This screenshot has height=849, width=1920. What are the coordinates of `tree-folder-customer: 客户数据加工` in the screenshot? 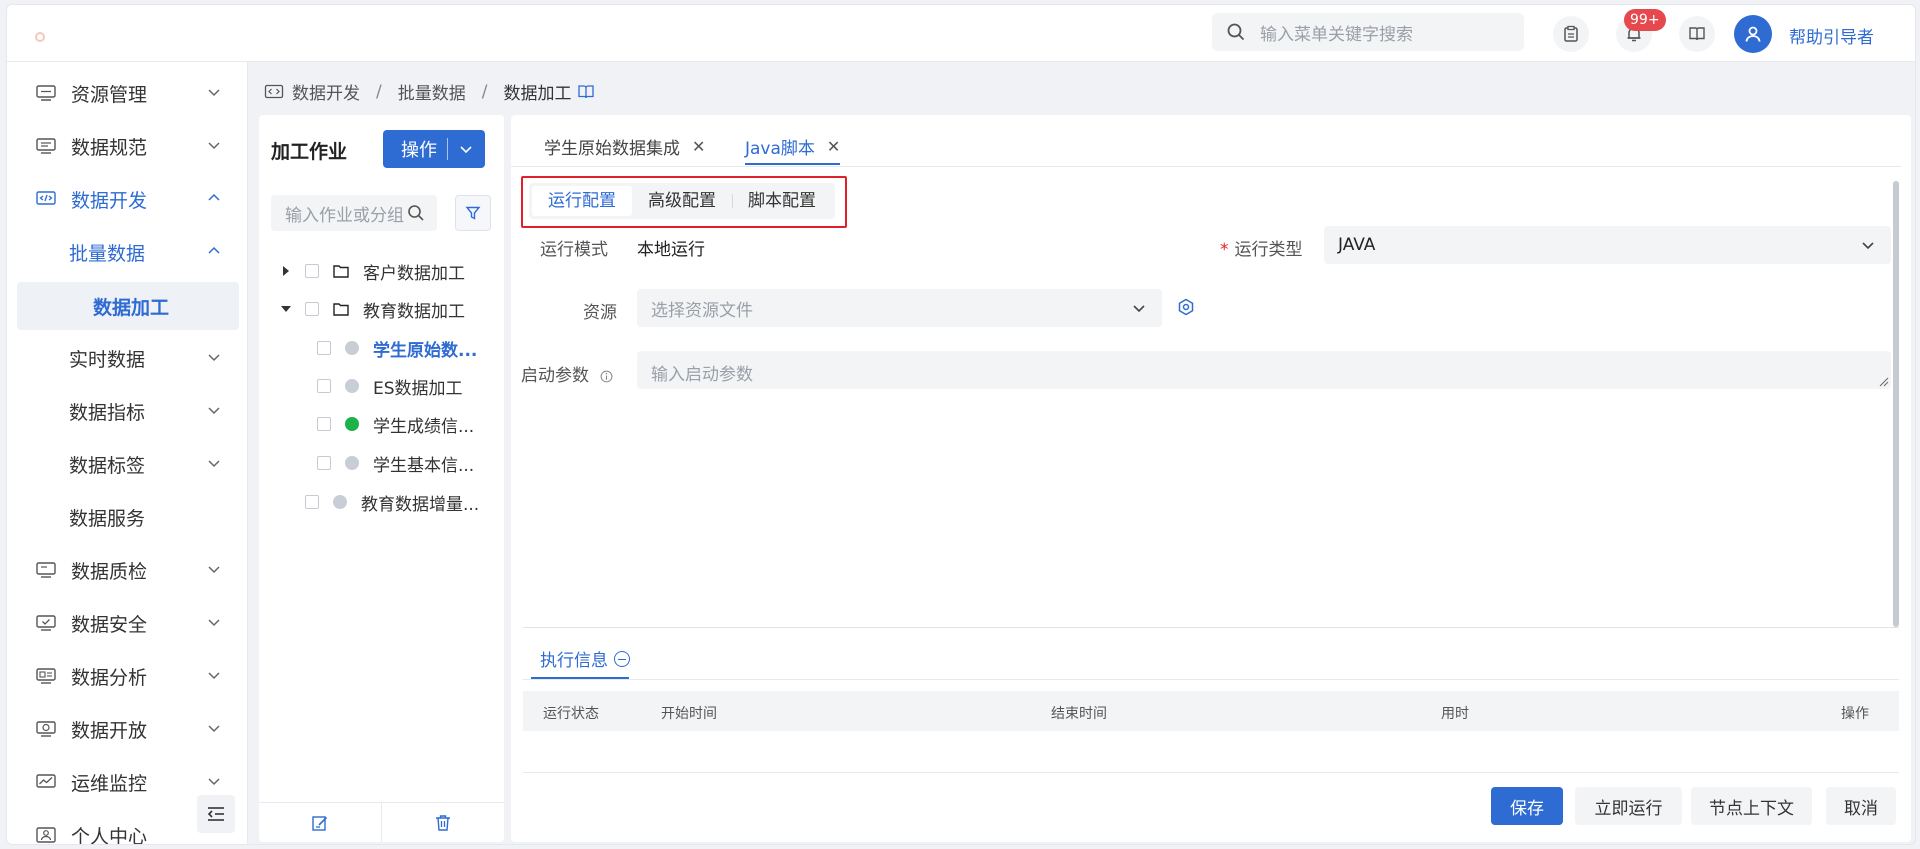 It's located at (372, 271).